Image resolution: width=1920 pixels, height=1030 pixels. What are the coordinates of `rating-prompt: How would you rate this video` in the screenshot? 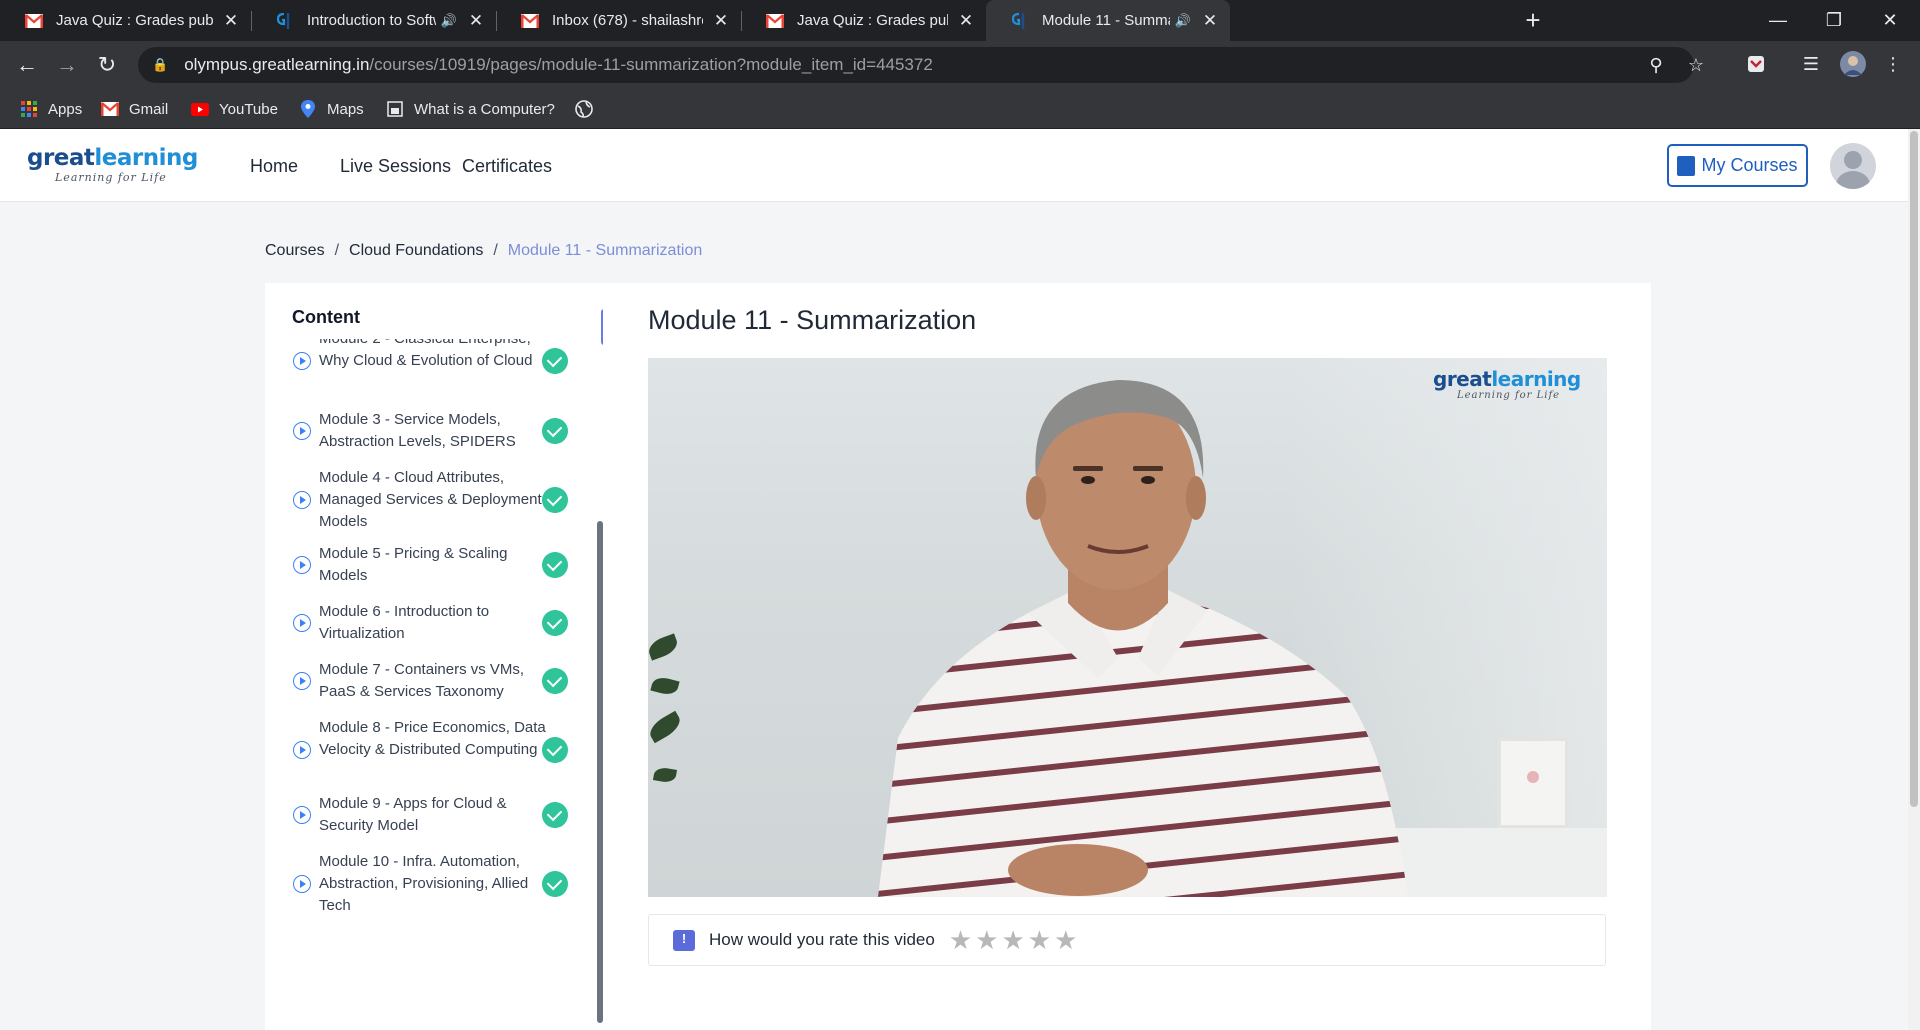 It's located at (822, 939).